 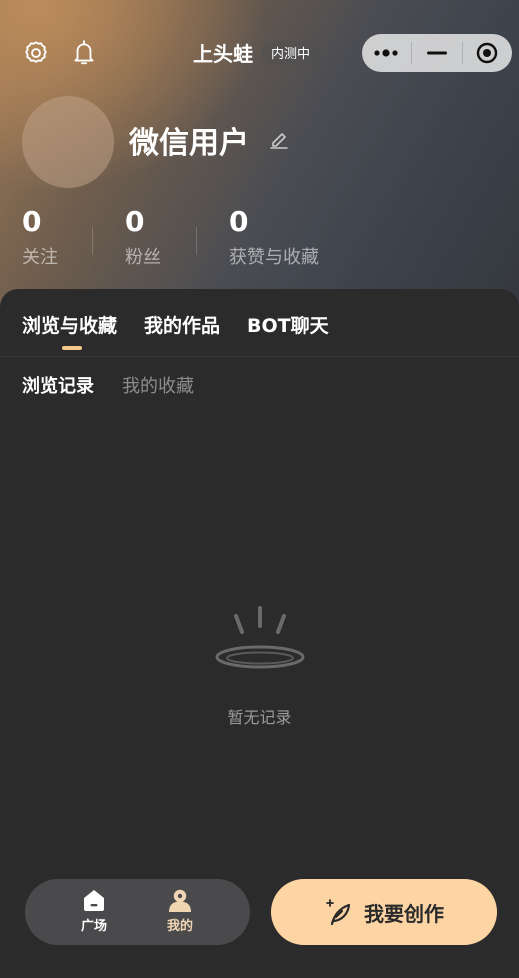 I want to click on stats-row: 0 关注 0 粉丝 0 获赞与收藏, so click(x=259, y=240).